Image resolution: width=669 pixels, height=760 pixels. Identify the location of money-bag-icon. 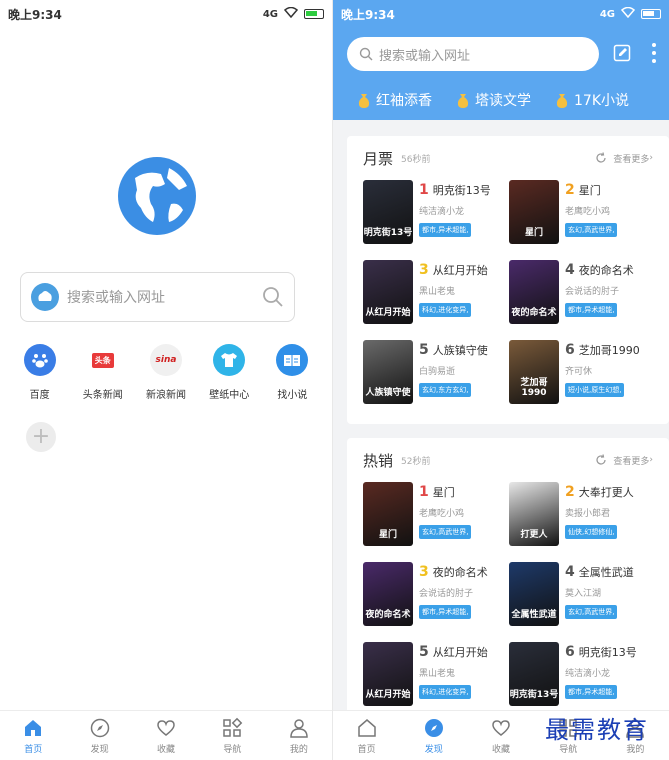
(562, 101).